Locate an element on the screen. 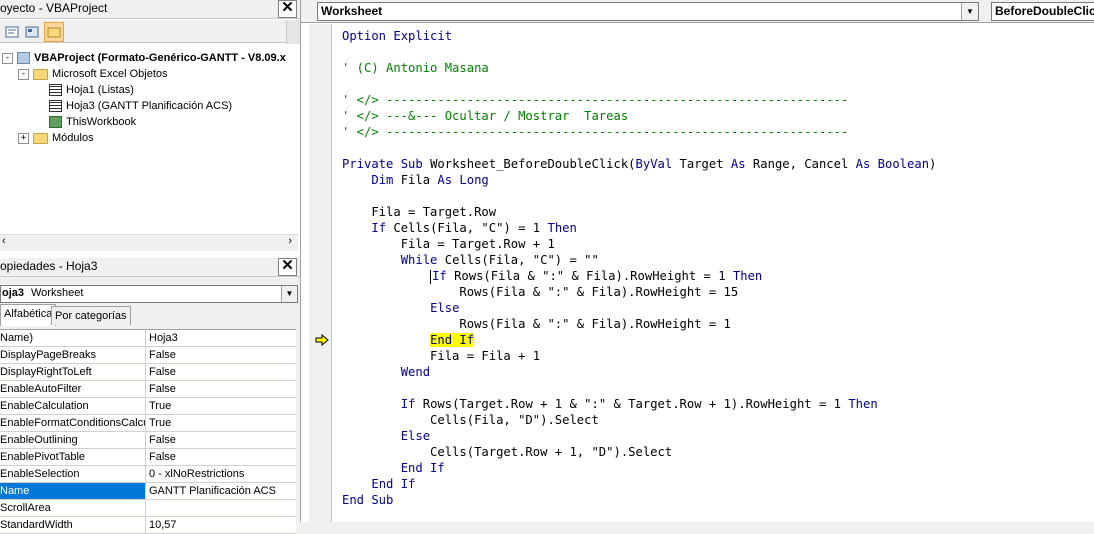 This screenshot has height=534, width=1094. sheet-icon is located at coordinates (55, 90).